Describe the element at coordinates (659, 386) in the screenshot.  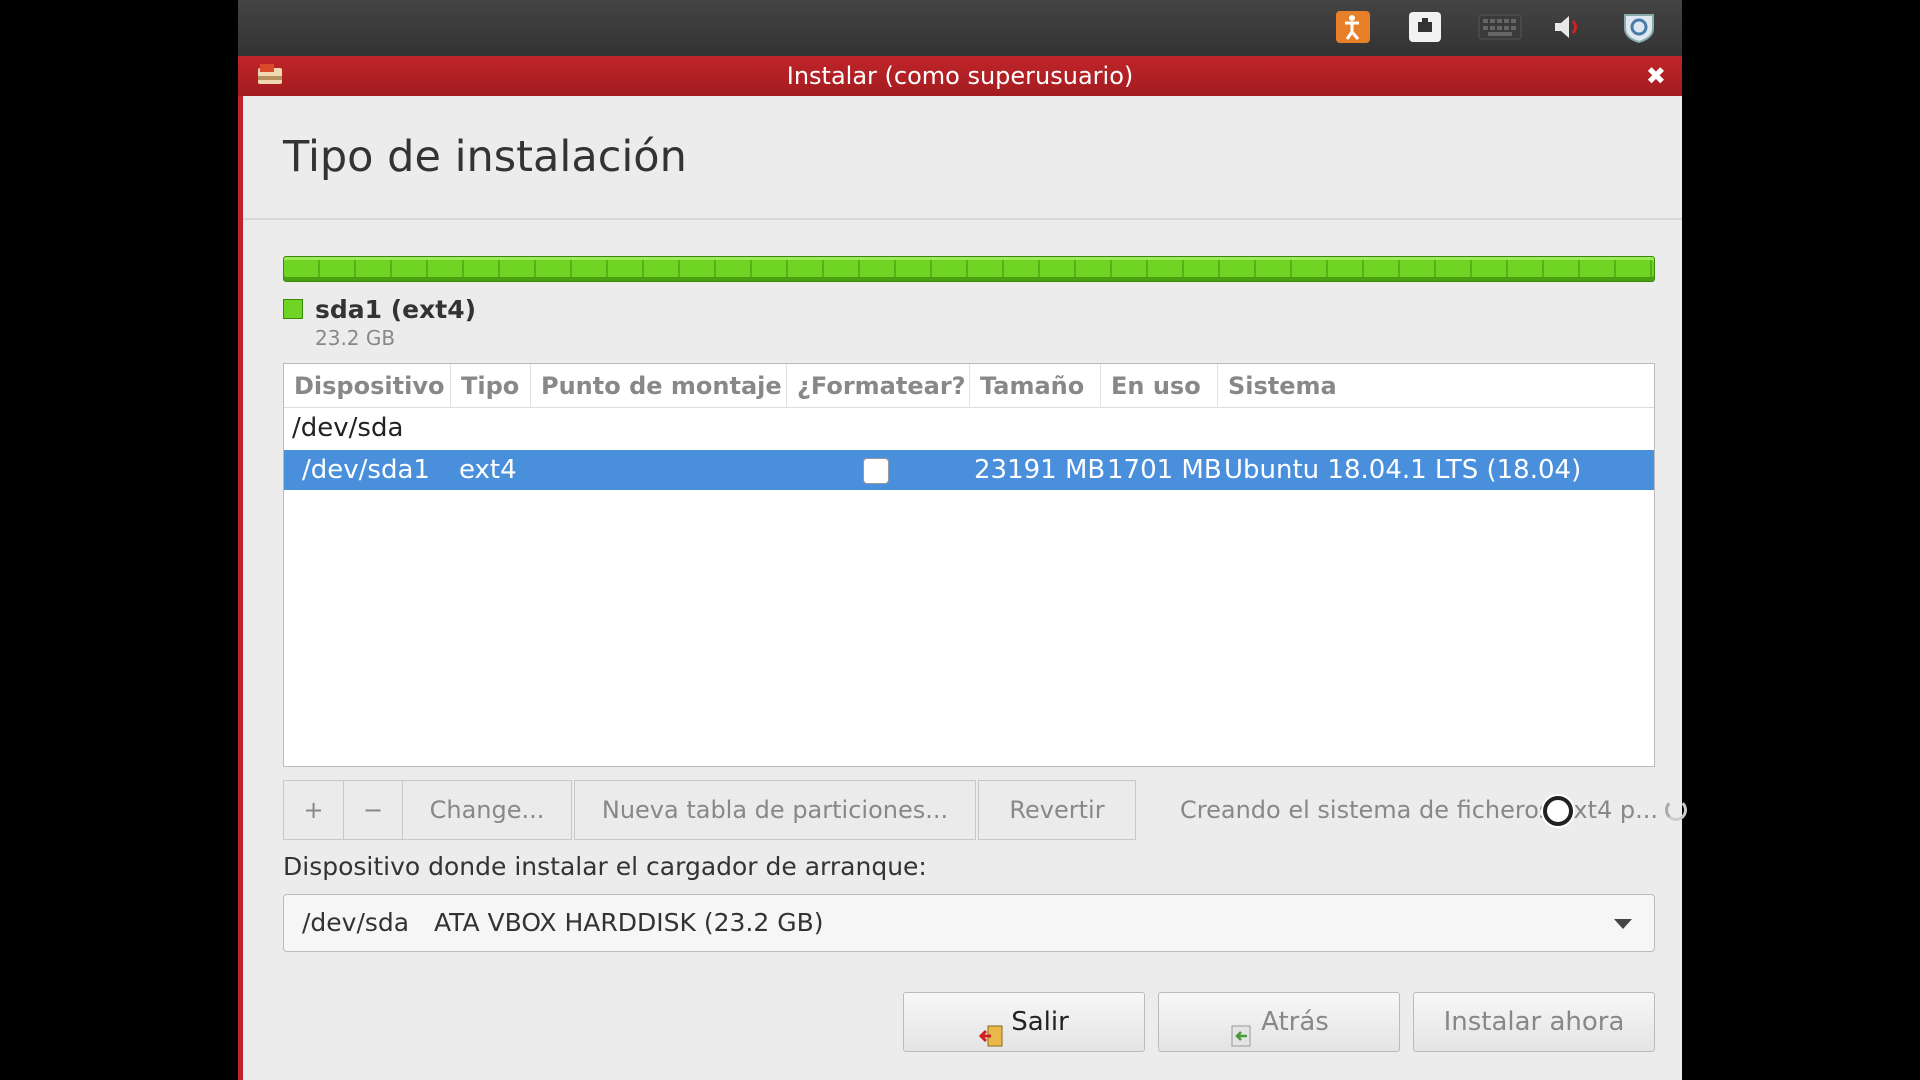
I see `column-header-mount: Punto de montaje` at that location.